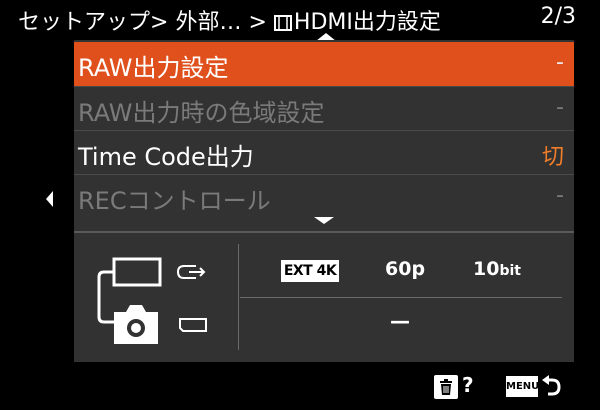 This screenshot has height=410, width=600. I want to click on header-bar: セットアップ> 外部… > HDMI出力設定 2/3, so click(300, 17).